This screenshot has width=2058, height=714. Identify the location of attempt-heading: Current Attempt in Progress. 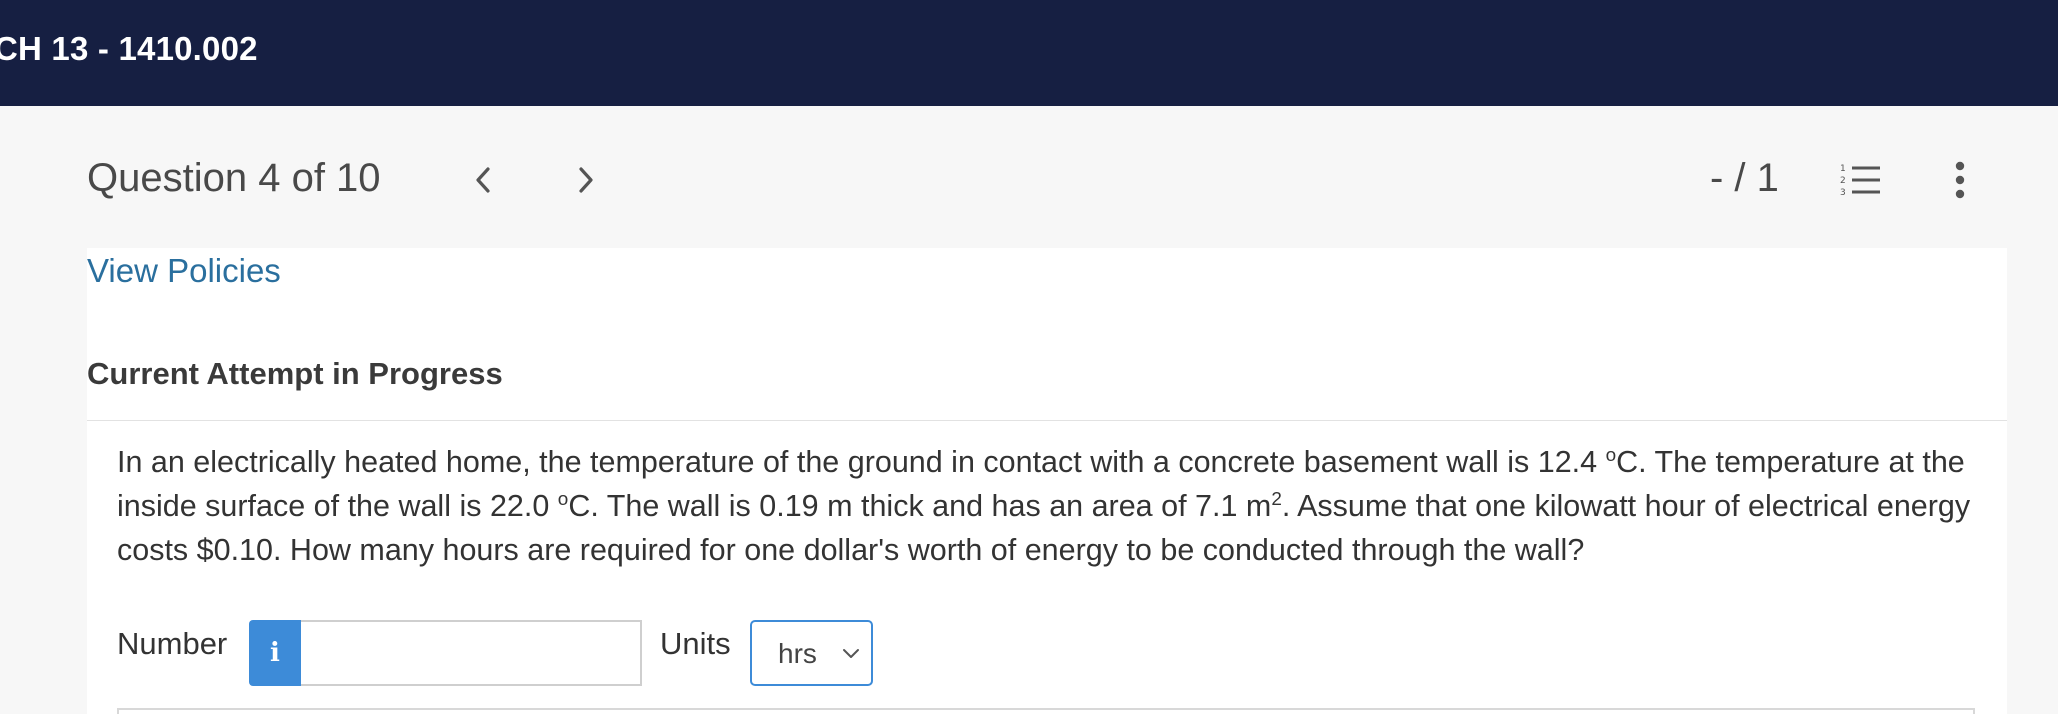
(295, 373).